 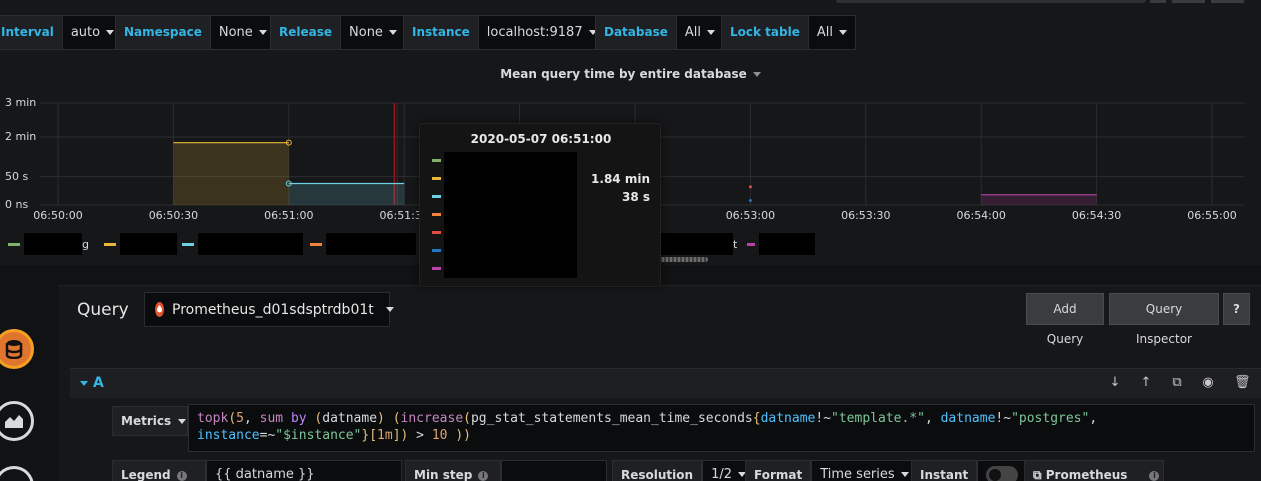 What do you see at coordinates (31, 32) in the screenshot?
I see `variable-label: Interval` at bounding box center [31, 32].